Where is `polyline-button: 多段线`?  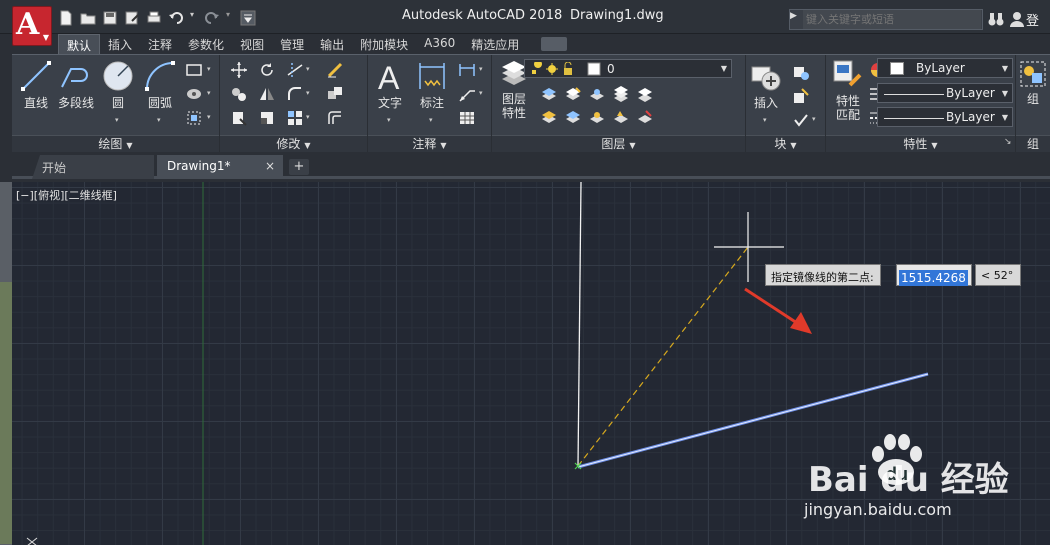 polyline-button: 多段线 is located at coordinates (76, 84).